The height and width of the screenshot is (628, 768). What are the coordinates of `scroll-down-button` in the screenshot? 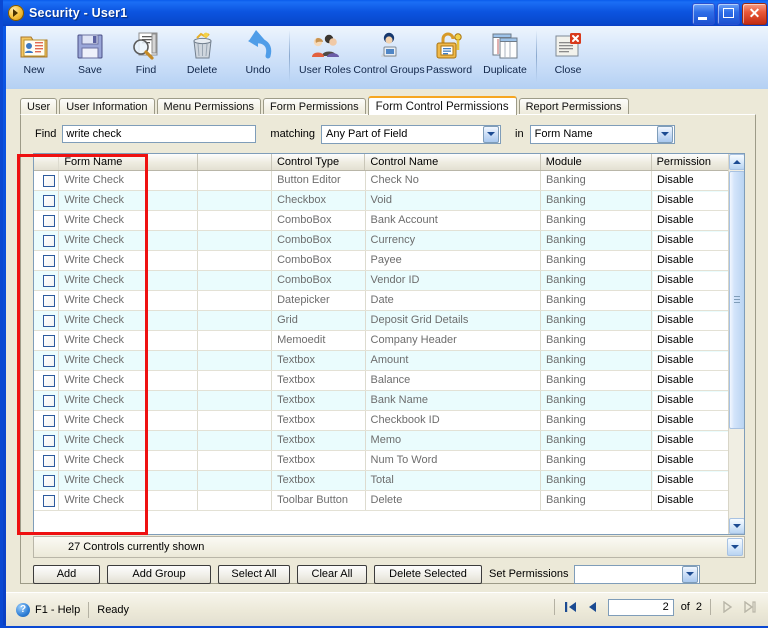 It's located at (736, 526).